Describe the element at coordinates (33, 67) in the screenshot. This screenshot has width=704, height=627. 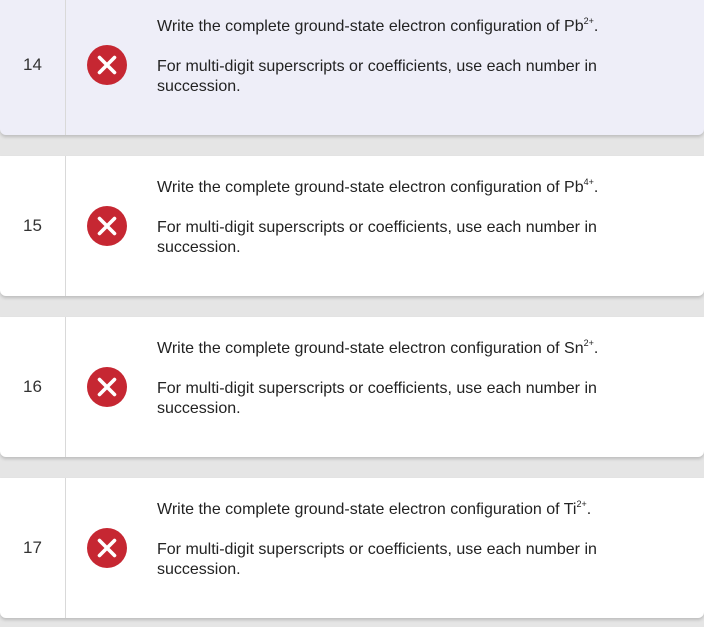
I see `question-number: 14` at that location.